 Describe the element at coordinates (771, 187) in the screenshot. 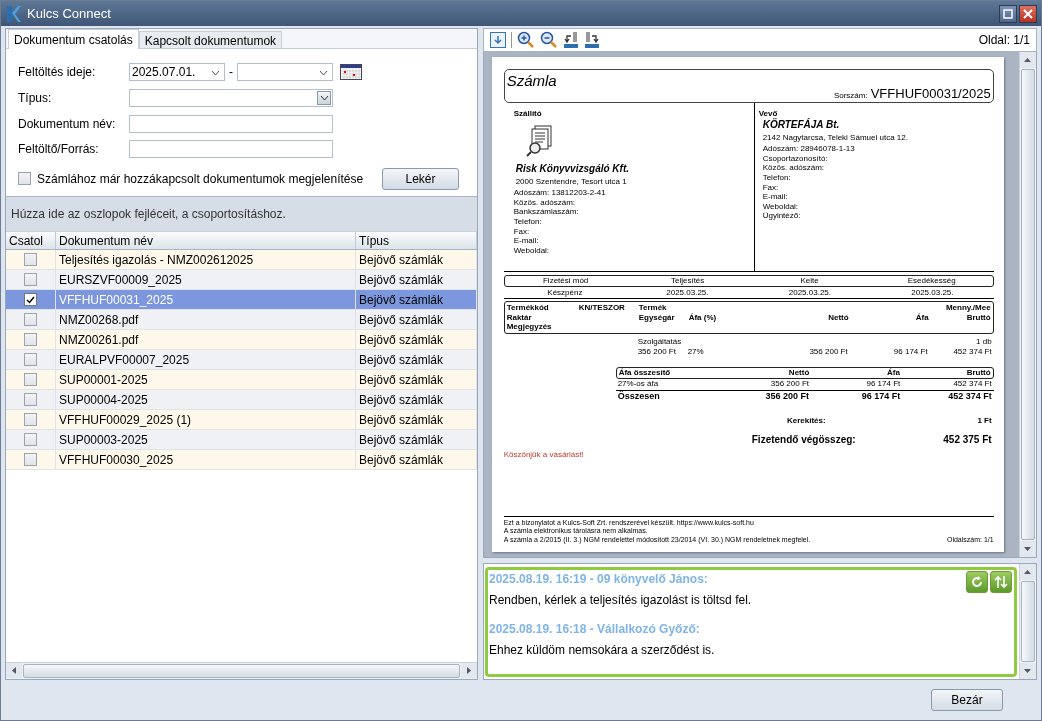

I see `buyer-detail: Fax:` at that location.